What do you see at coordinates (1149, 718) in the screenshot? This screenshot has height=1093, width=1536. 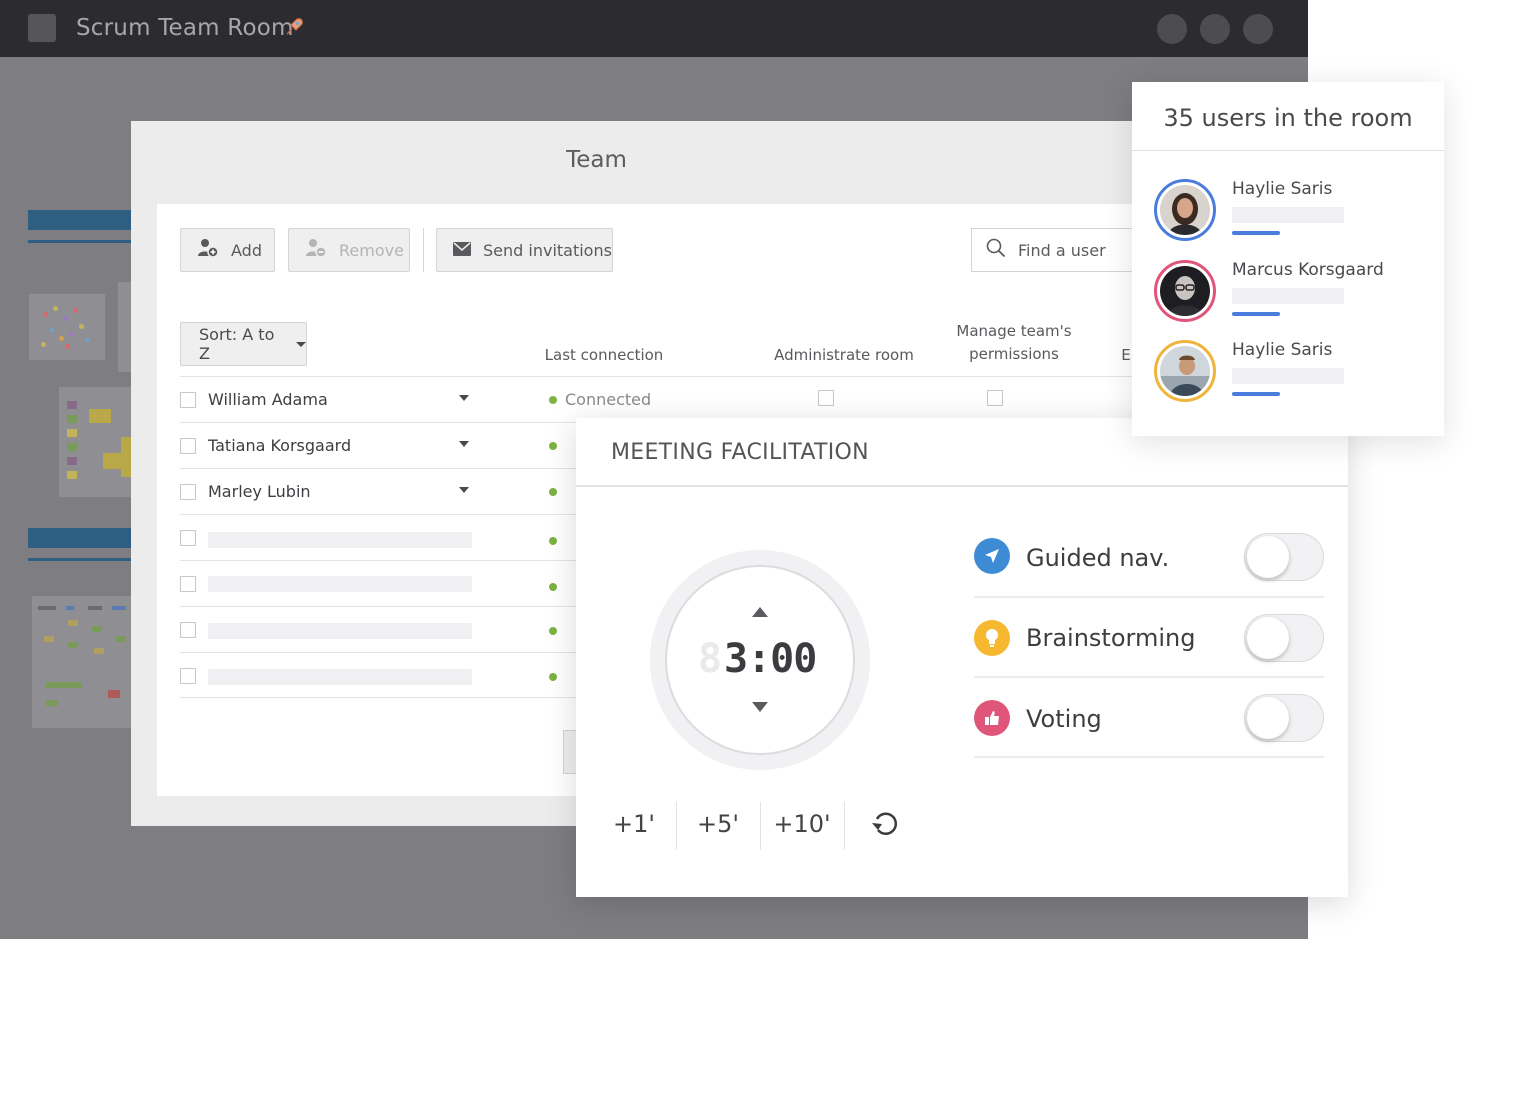 I see `feature-row-voting: Voting` at bounding box center [1149, 718].